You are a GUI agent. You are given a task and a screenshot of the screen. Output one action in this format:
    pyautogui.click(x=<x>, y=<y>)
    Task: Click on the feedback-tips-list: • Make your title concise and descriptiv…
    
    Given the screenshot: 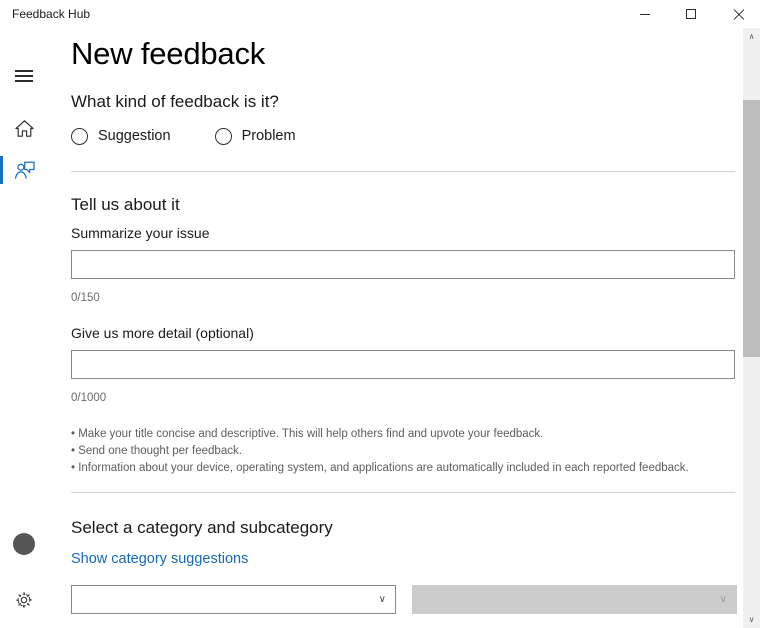 What is the action you would take?
    pyautogui.click(x=380, y=451)
    